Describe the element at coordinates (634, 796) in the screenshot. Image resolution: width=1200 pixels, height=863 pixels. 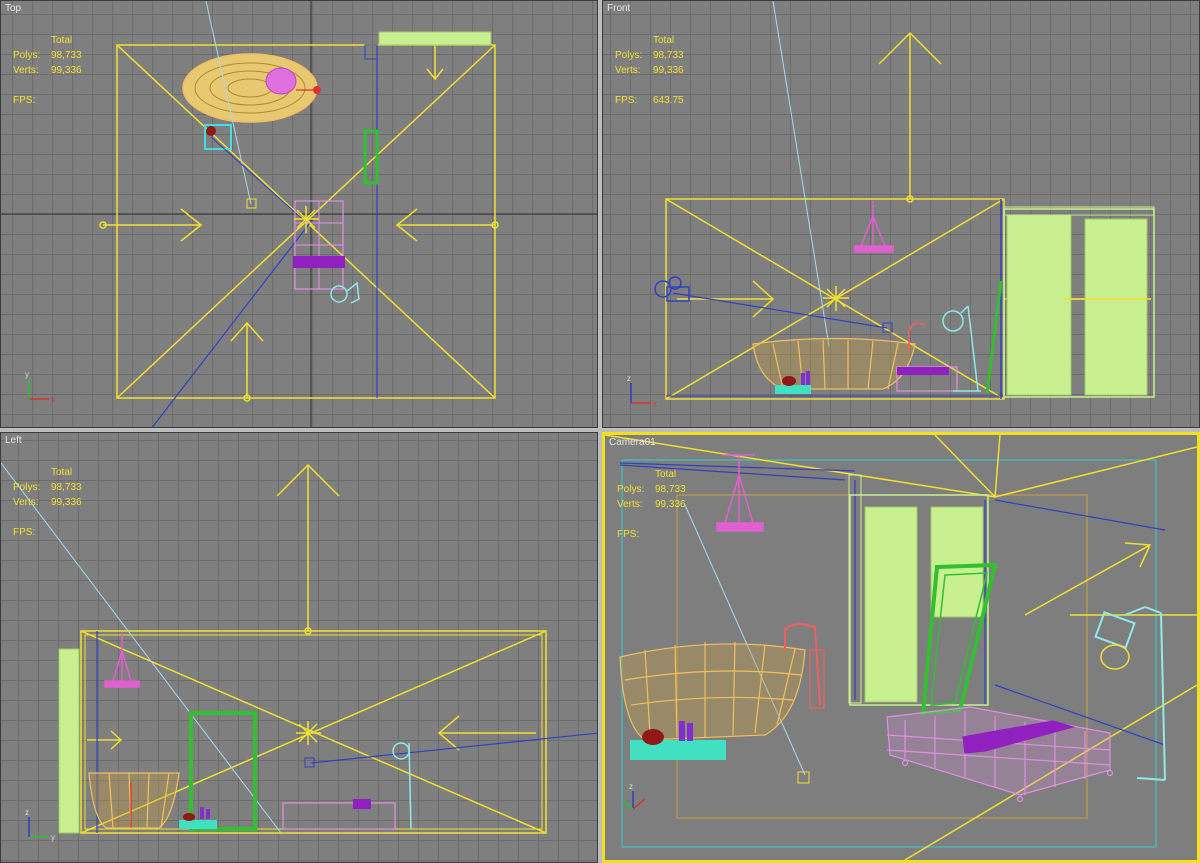
I see `axis-tripod-camera: z` at that location.